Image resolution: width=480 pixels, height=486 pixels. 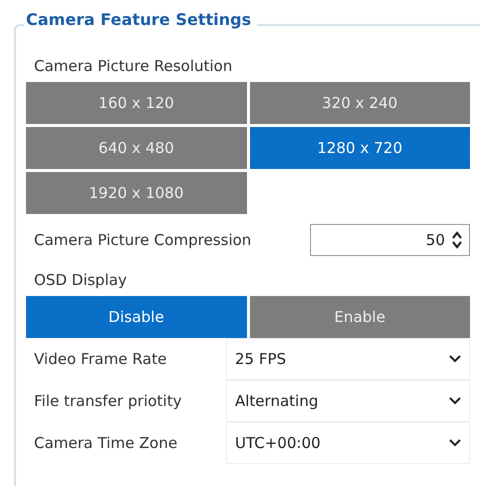 I want to click on field-label: Camera Picture Resolution, so click(x=133, y=66).